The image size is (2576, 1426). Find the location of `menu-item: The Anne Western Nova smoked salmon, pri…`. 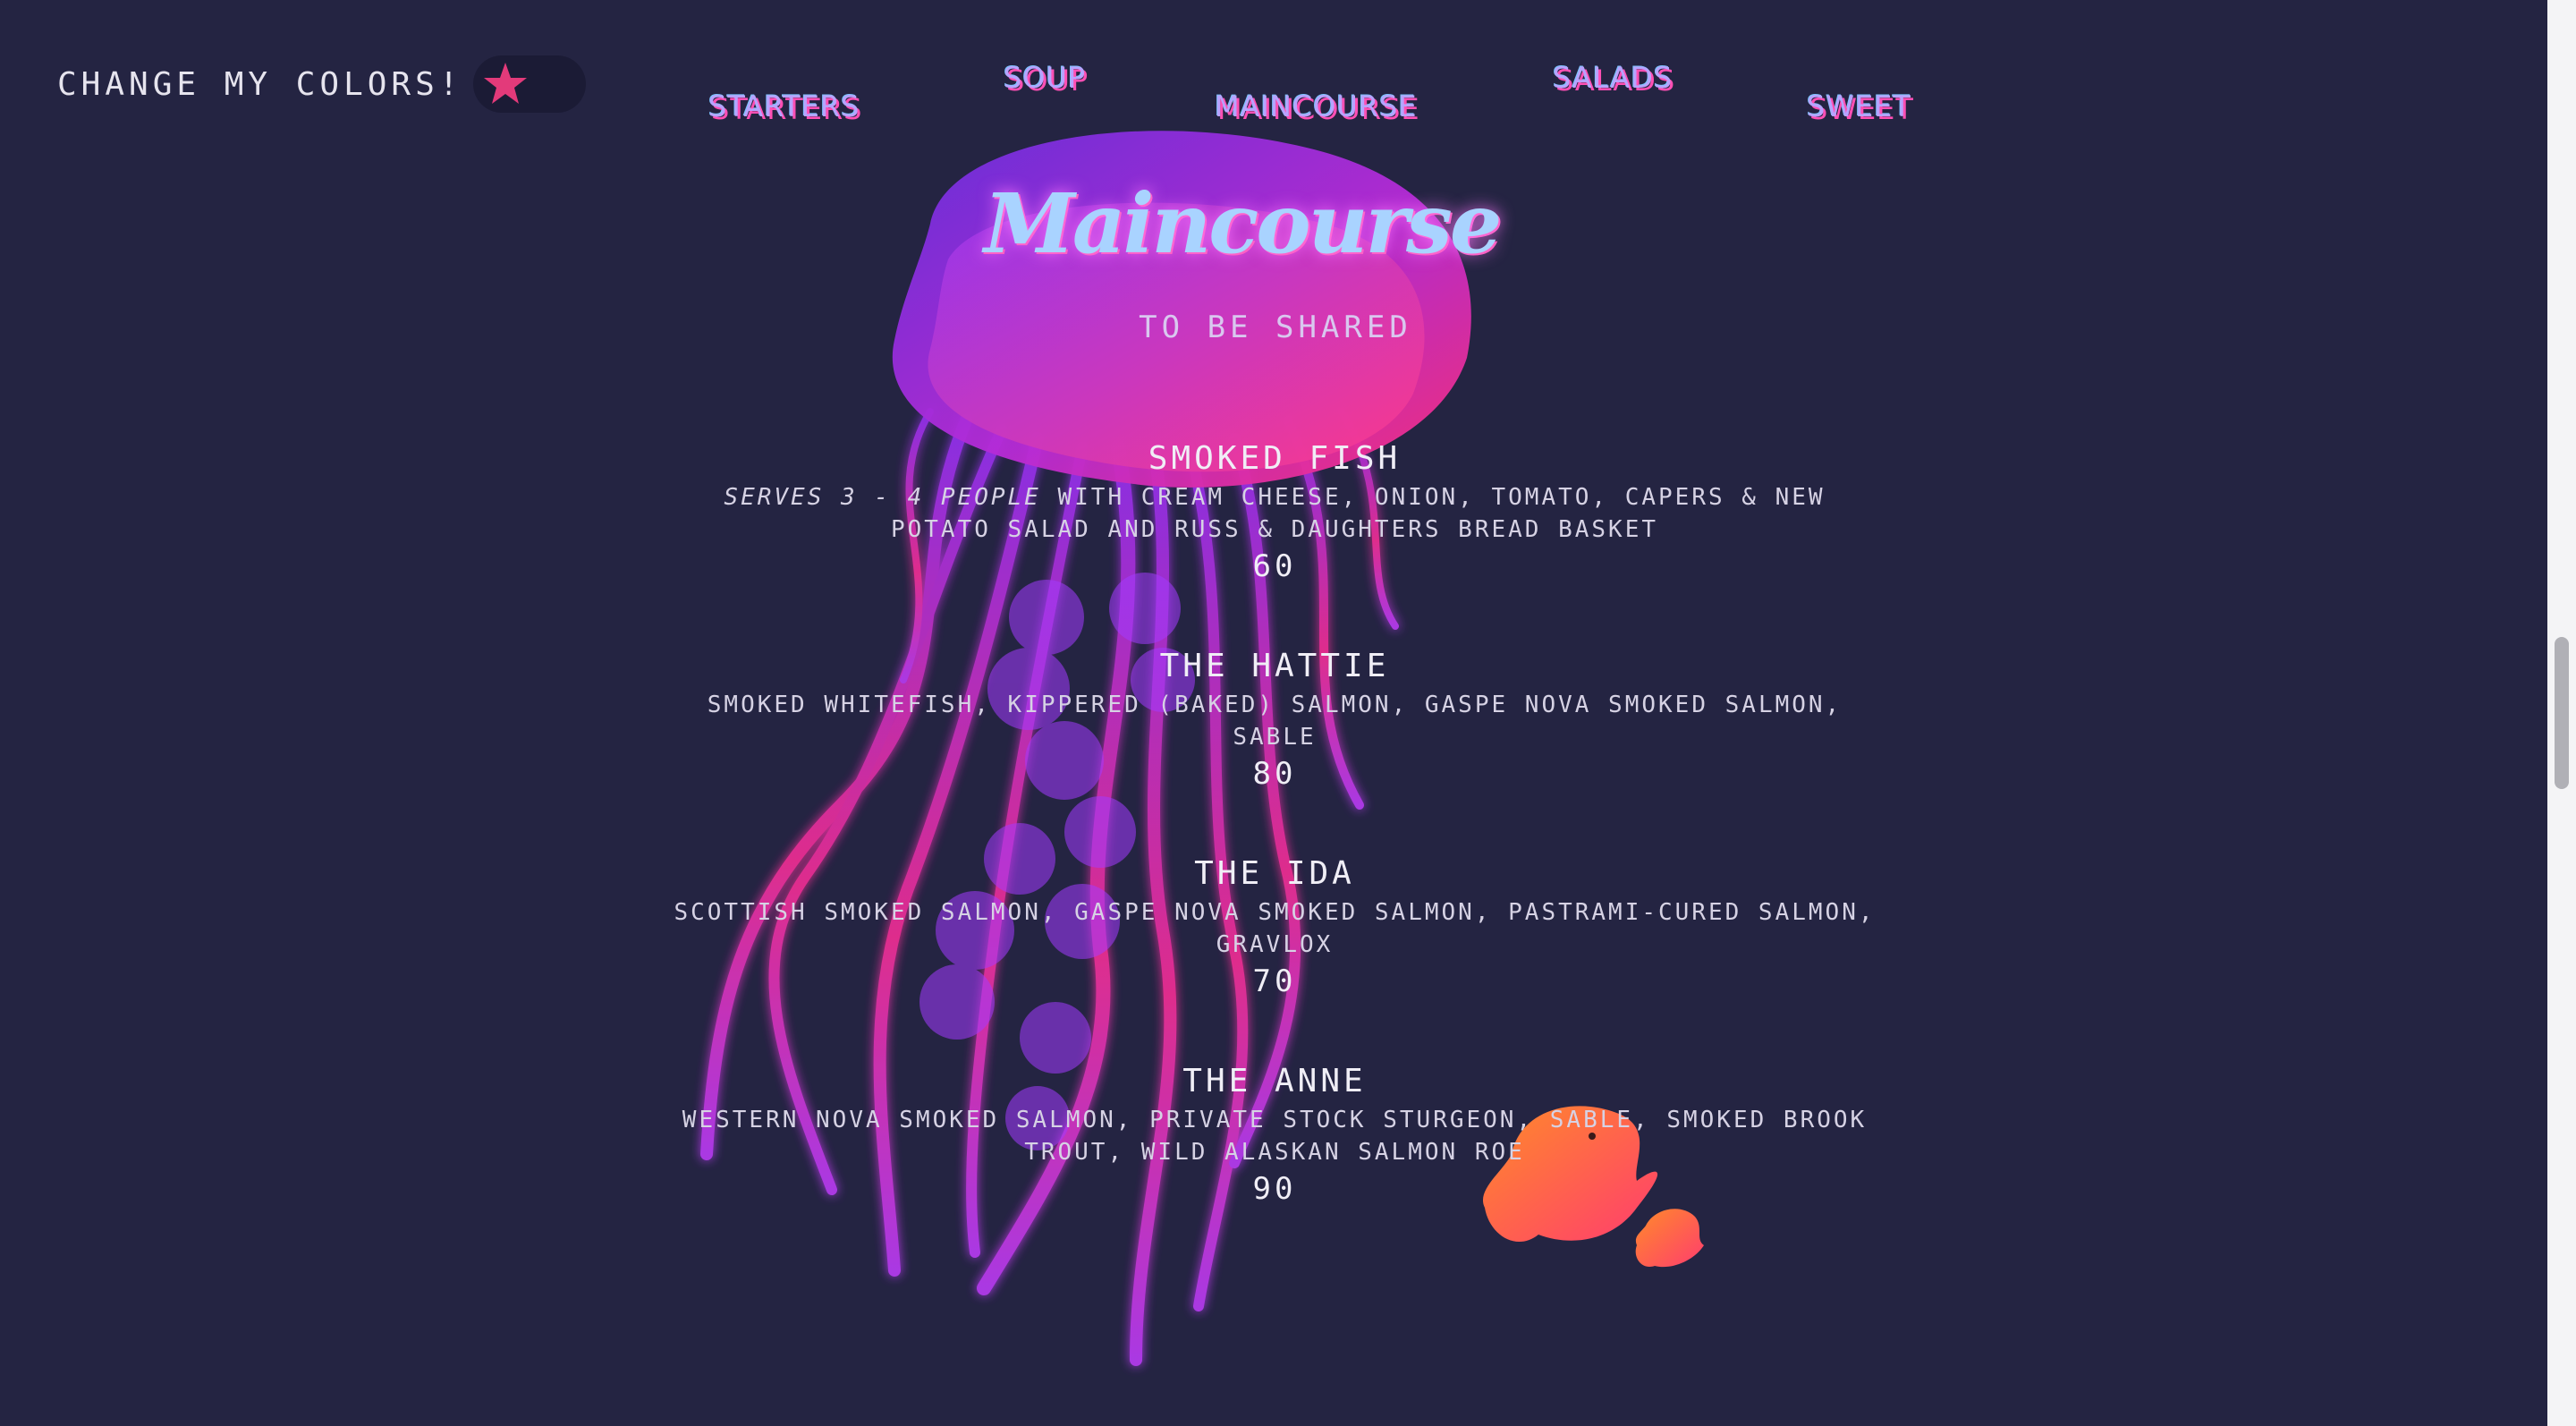

menu-item: The Anne Western Nova smoked salmon, pri… is located at coordinates (1274, 1136).